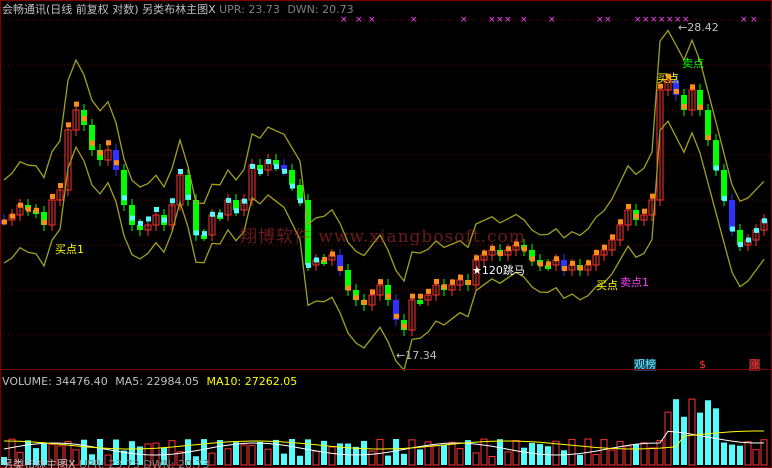 The width and height of the screenshot is (772, 468). I want to click on low-arrow: ←, so click(401, 355).